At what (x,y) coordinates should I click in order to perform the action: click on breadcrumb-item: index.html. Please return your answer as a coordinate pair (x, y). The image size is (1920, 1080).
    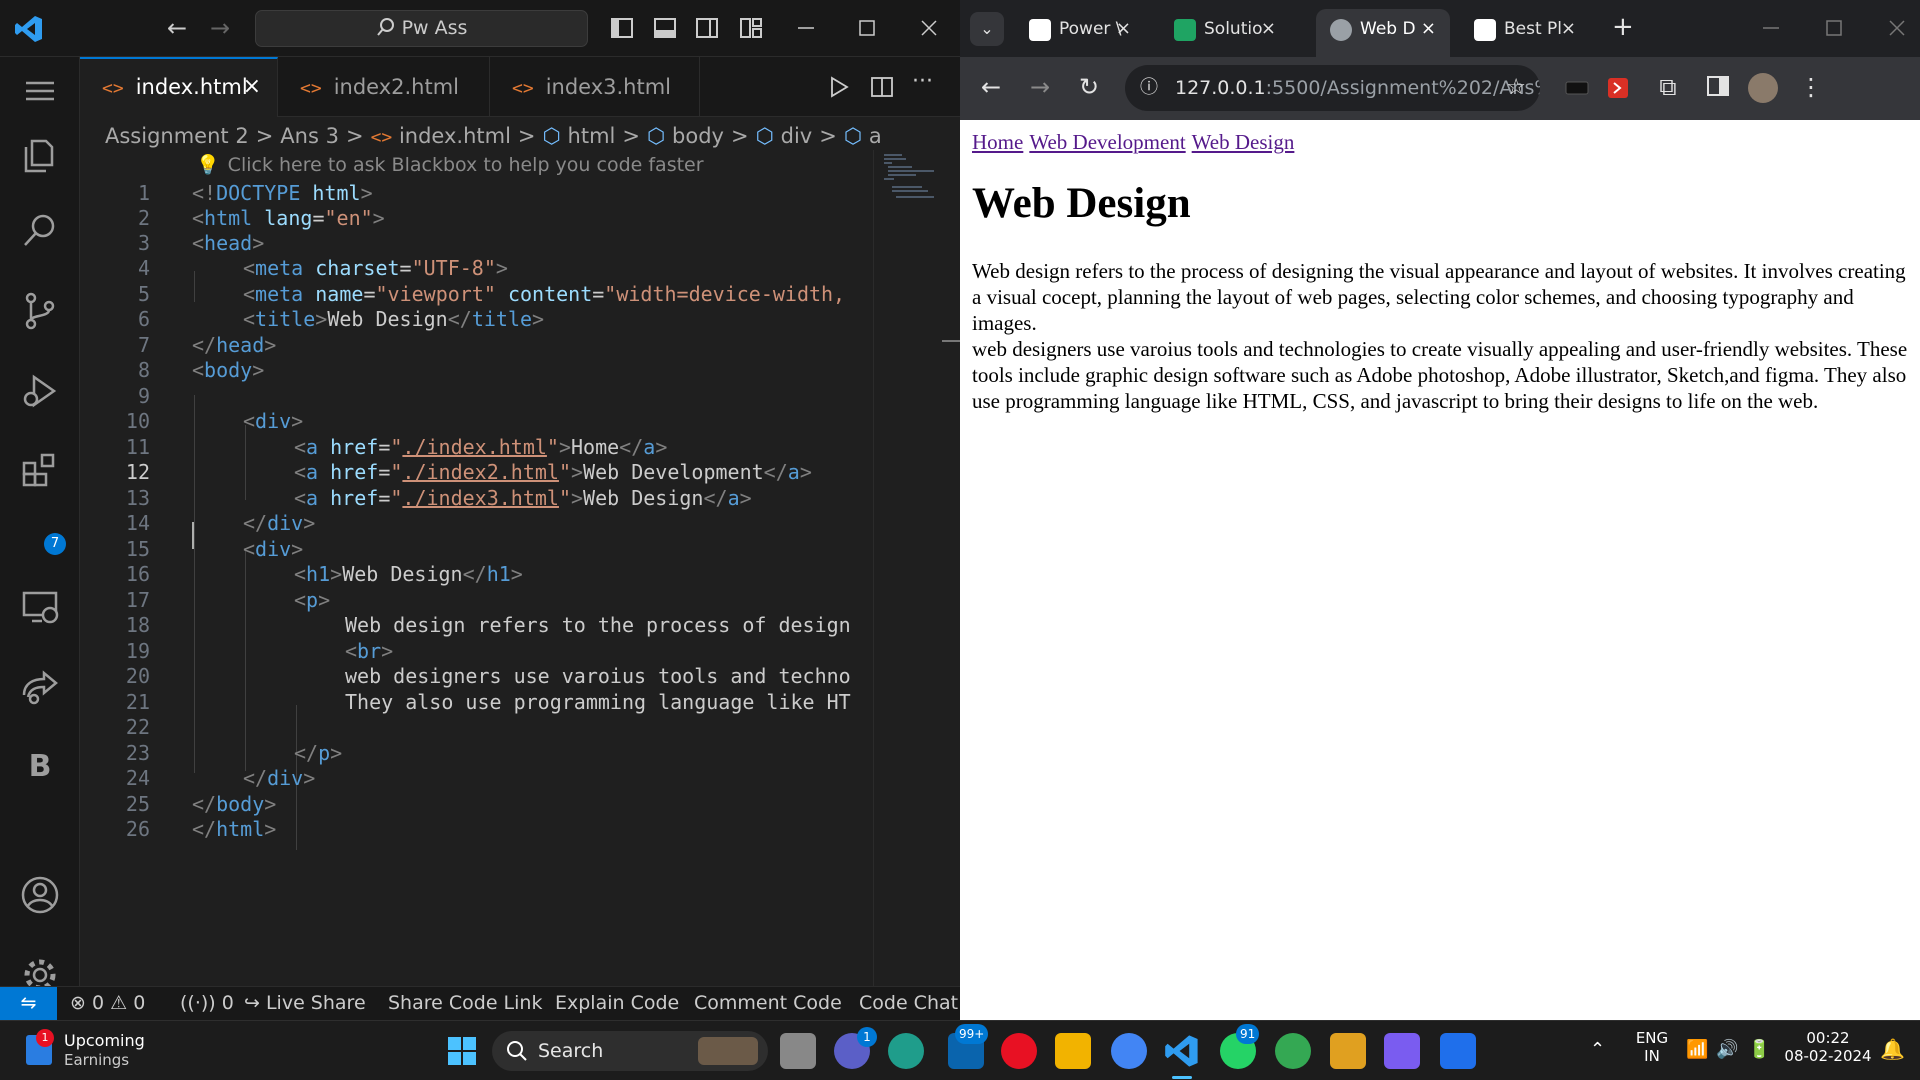
    Looking at the image, I should click on (455, 136).